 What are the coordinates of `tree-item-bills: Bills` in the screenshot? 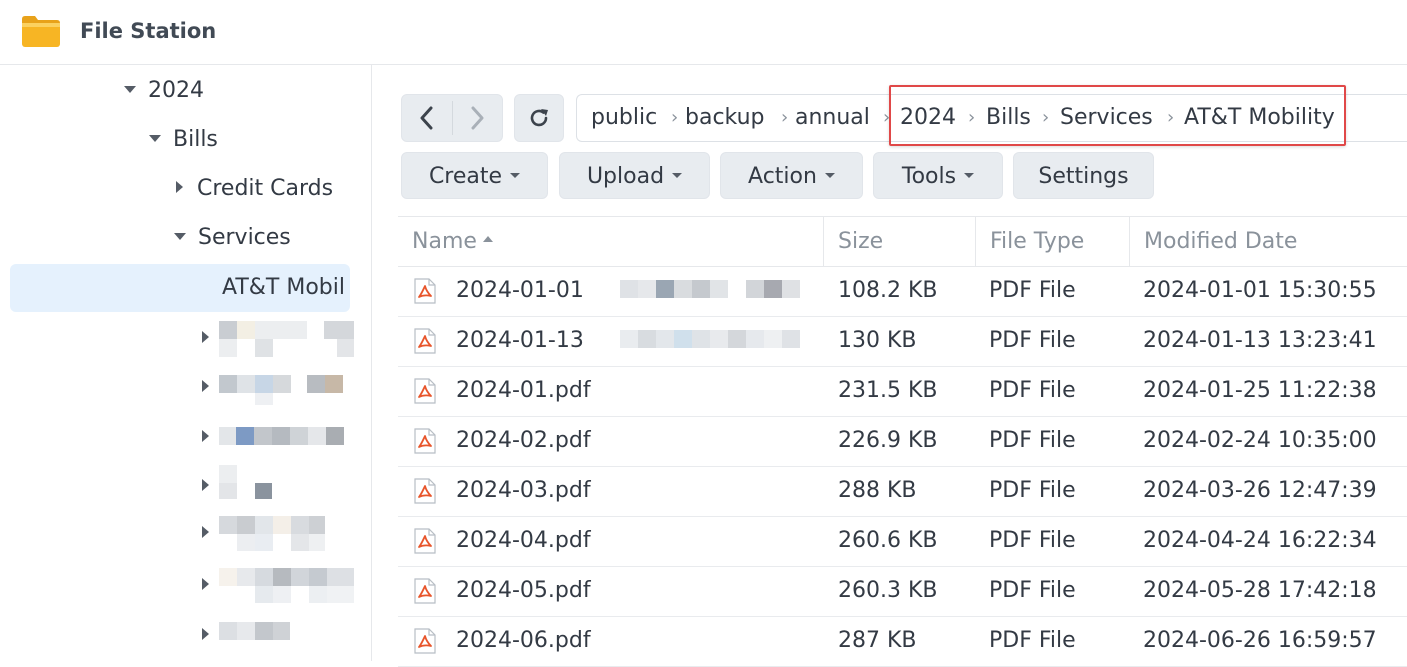 It's located at (183, 140).